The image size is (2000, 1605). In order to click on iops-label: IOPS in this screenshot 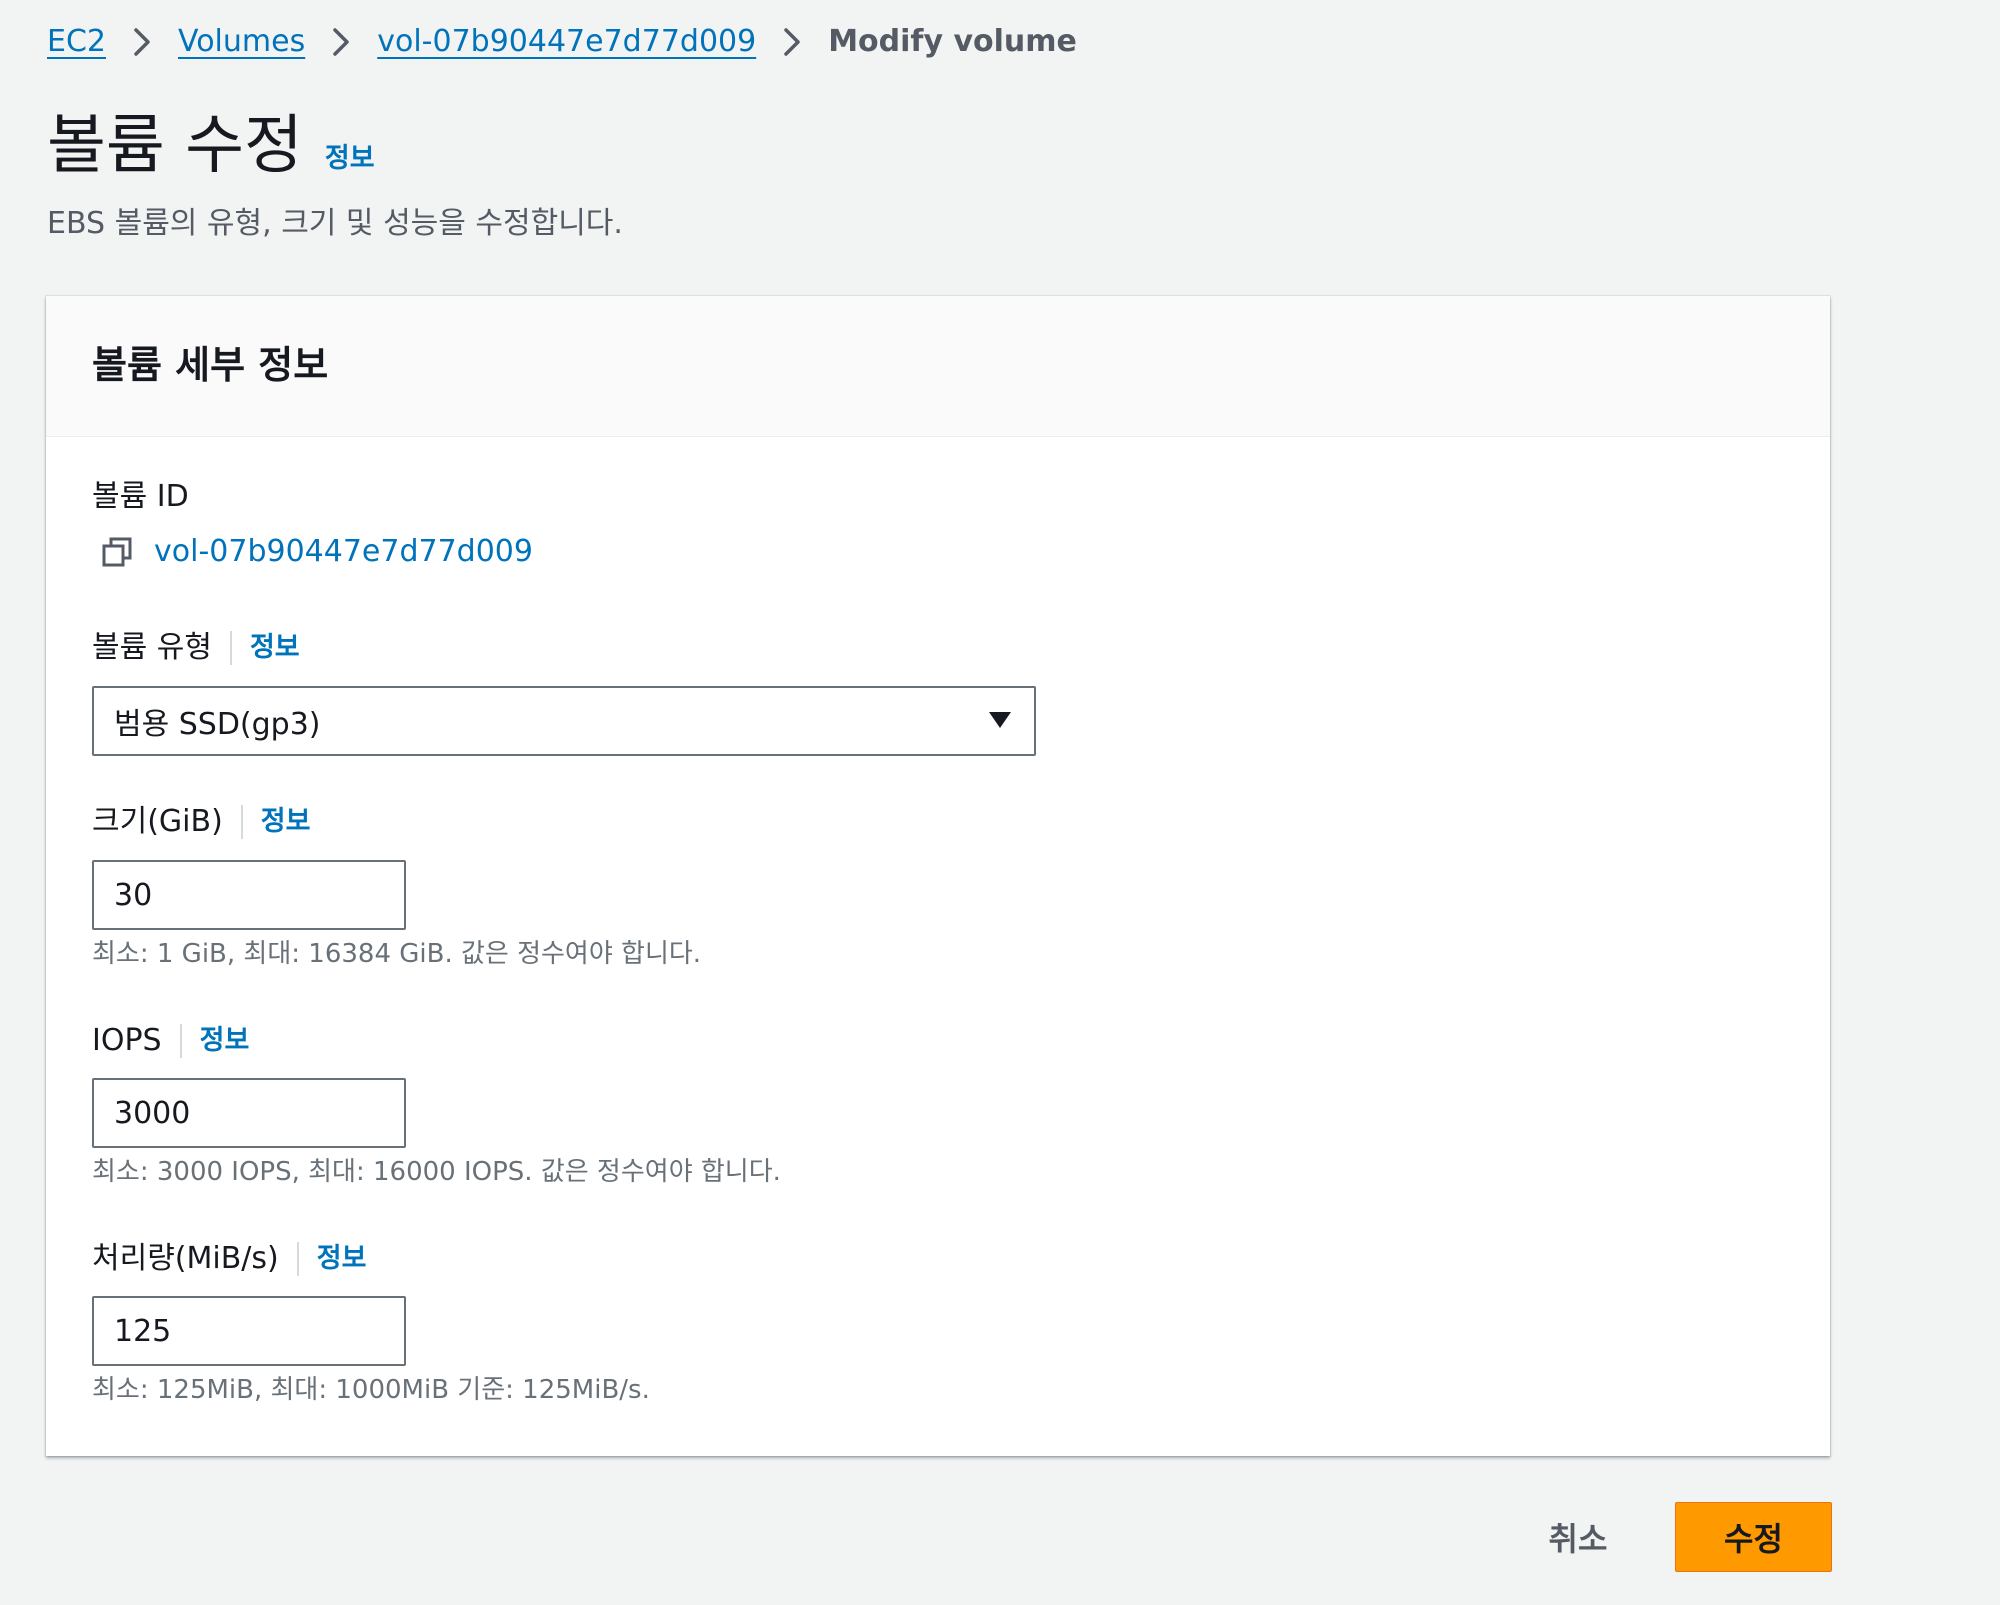, I will do `click(127, 1040)`.